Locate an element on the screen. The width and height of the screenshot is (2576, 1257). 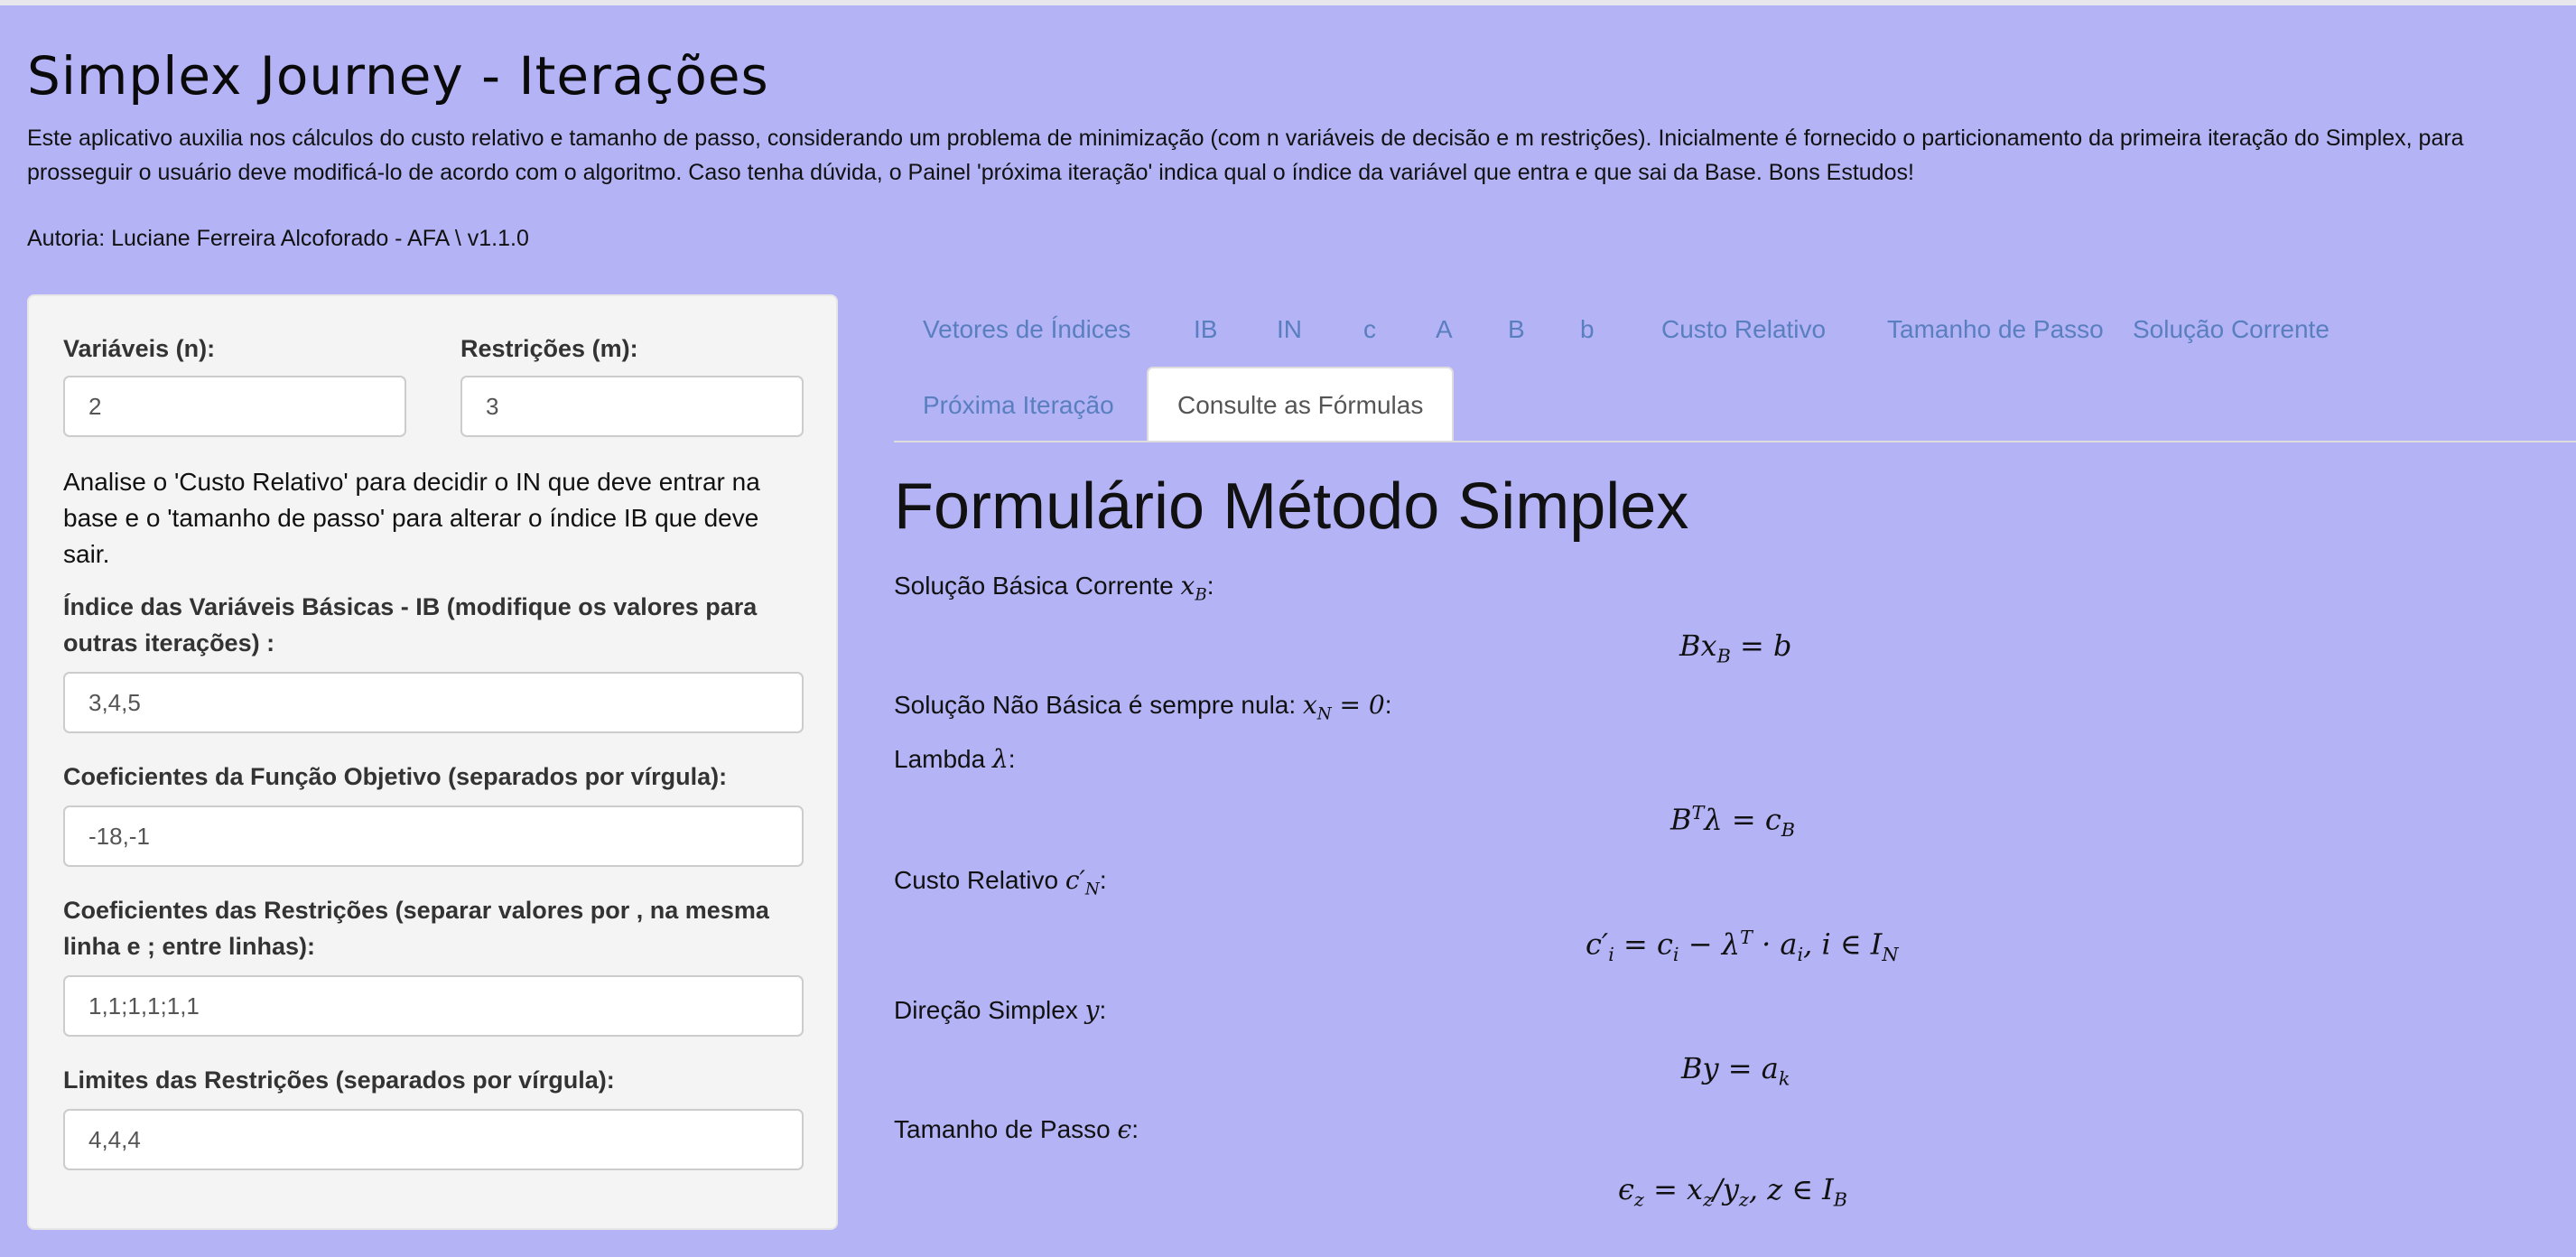
eq-lambda: BTλ = cB is located at coordinates (1733, 822).